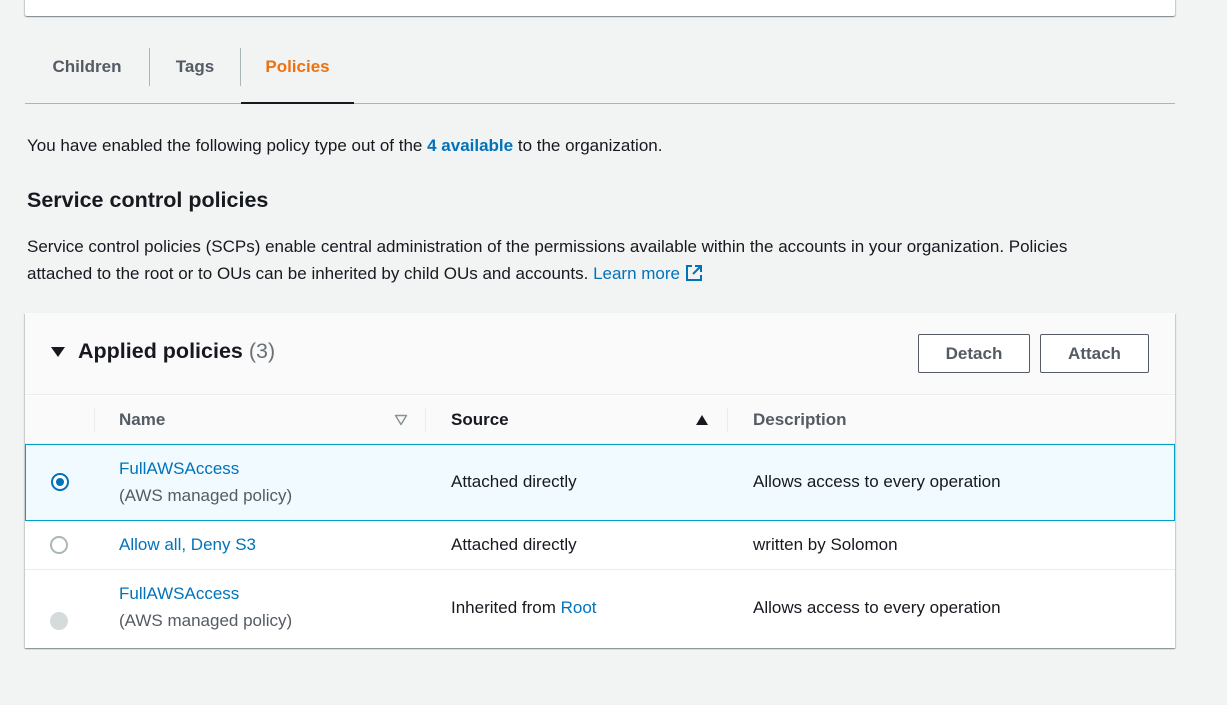 The image size is (1227, 705). What do you see at coordinates (702, 420) in the screenshot?
I see `sort-ascending-icon` at bounding box center [702, 420].